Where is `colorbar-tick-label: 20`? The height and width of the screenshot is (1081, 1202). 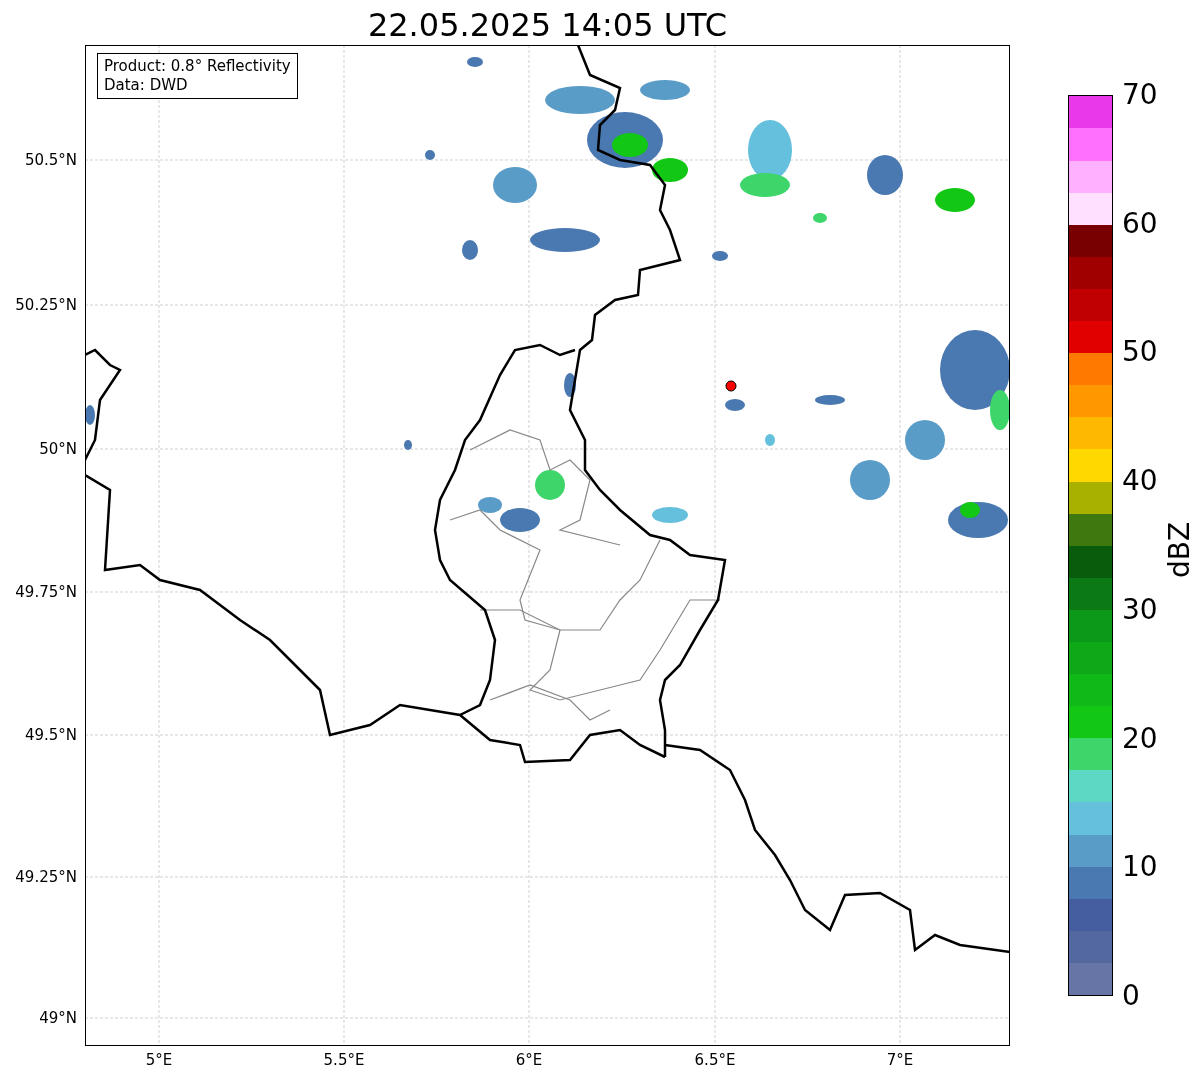 colorbar-tick-label: 20 is located at coordinates (1140, 738).